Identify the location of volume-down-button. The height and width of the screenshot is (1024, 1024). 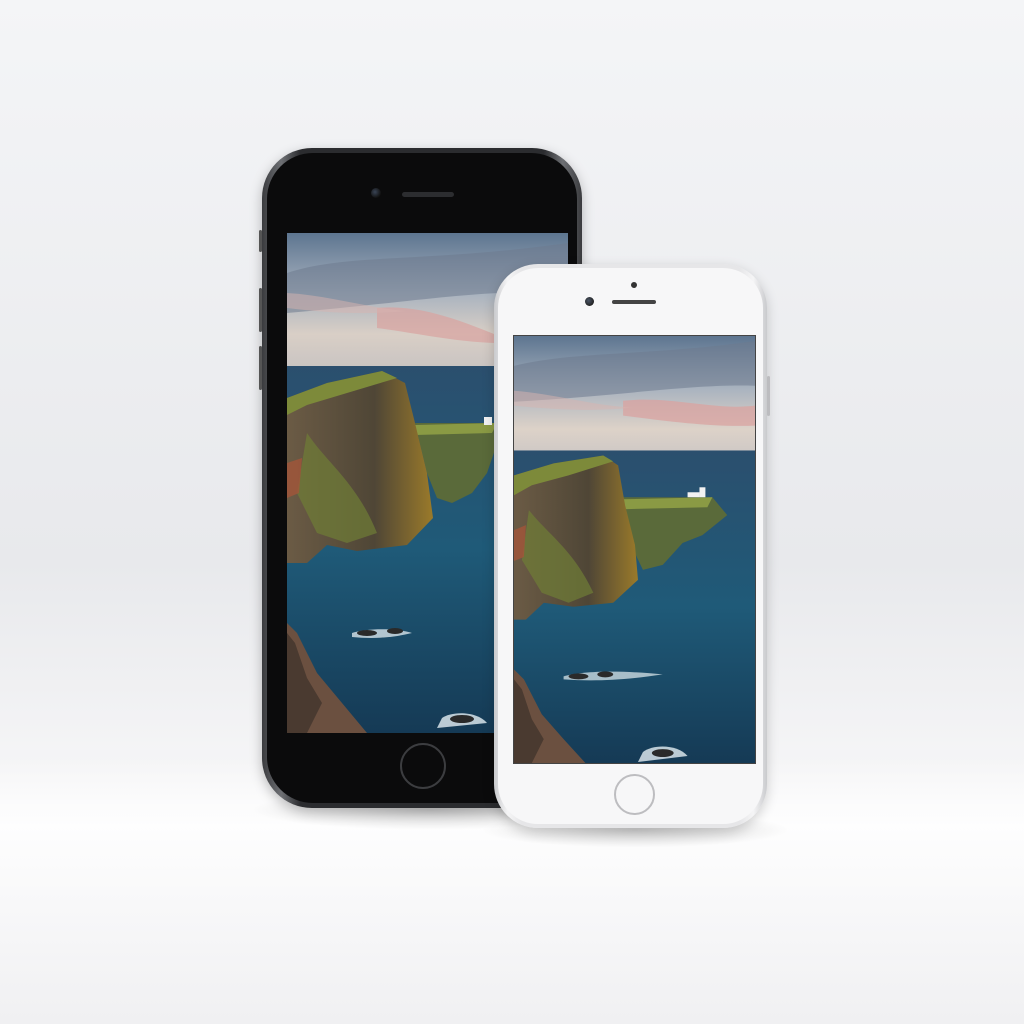
(260, 368).